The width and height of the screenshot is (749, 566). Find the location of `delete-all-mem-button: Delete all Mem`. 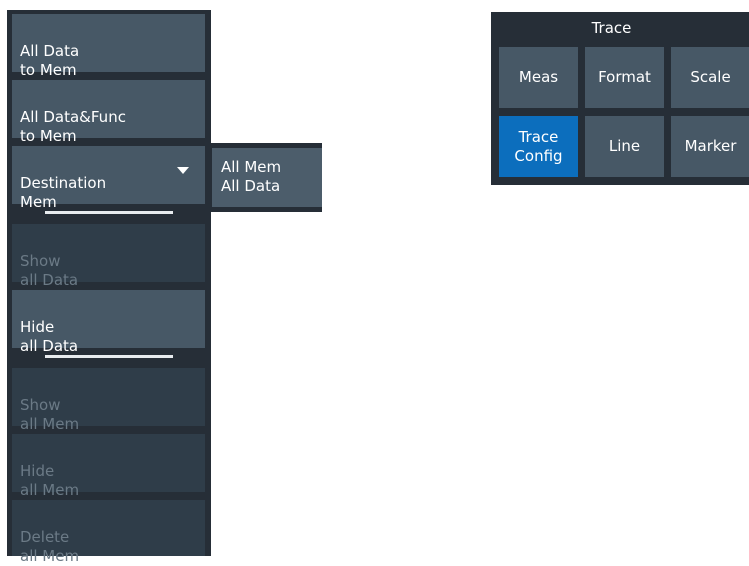

delete-all-mem-button: Delete all Mem is located at coordinates (108, 532).